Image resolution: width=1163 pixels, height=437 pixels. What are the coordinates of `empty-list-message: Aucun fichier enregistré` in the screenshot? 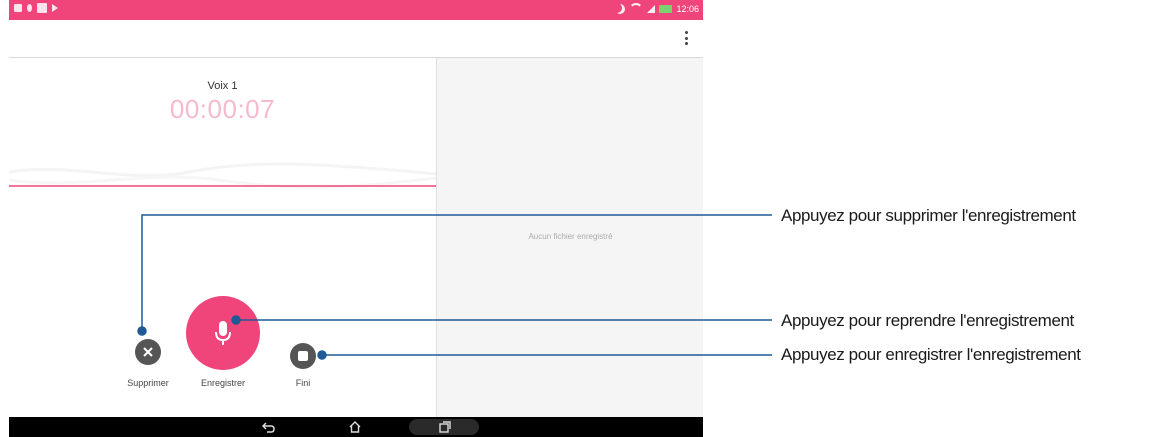 It's located at (570, 236).